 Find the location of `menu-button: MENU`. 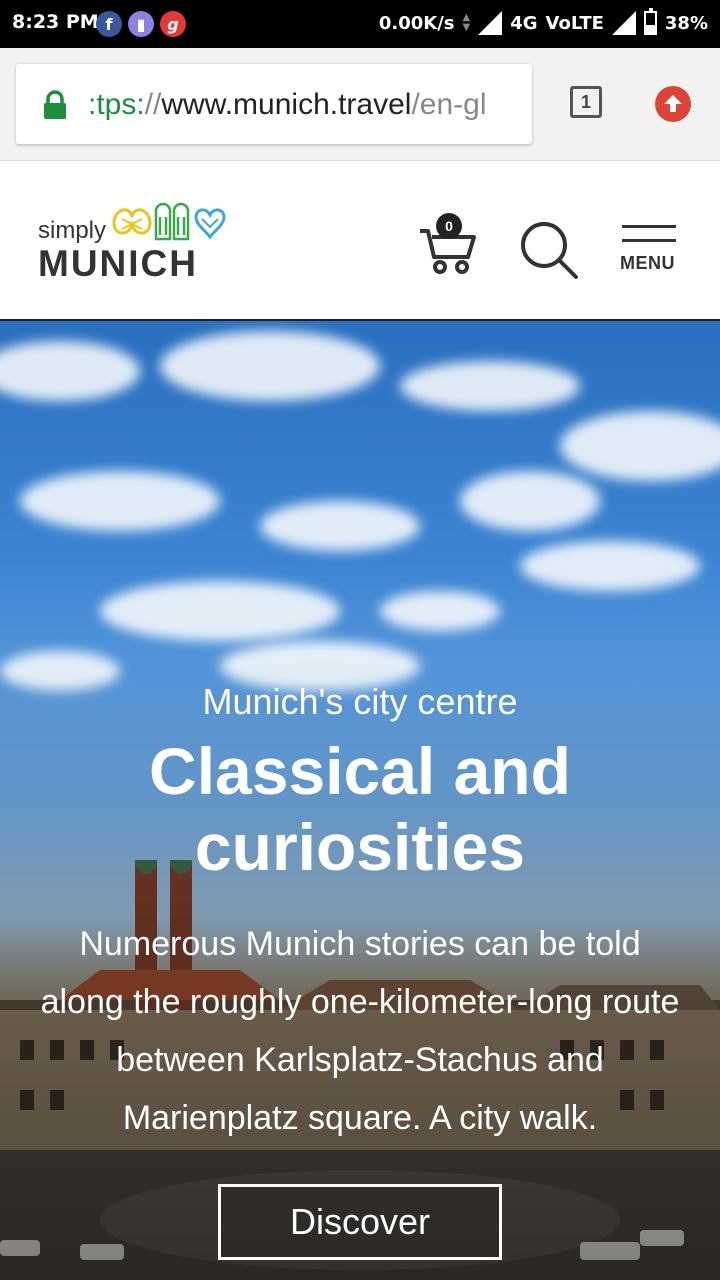

menu-button: MENU is located at coordinates (649, 250).